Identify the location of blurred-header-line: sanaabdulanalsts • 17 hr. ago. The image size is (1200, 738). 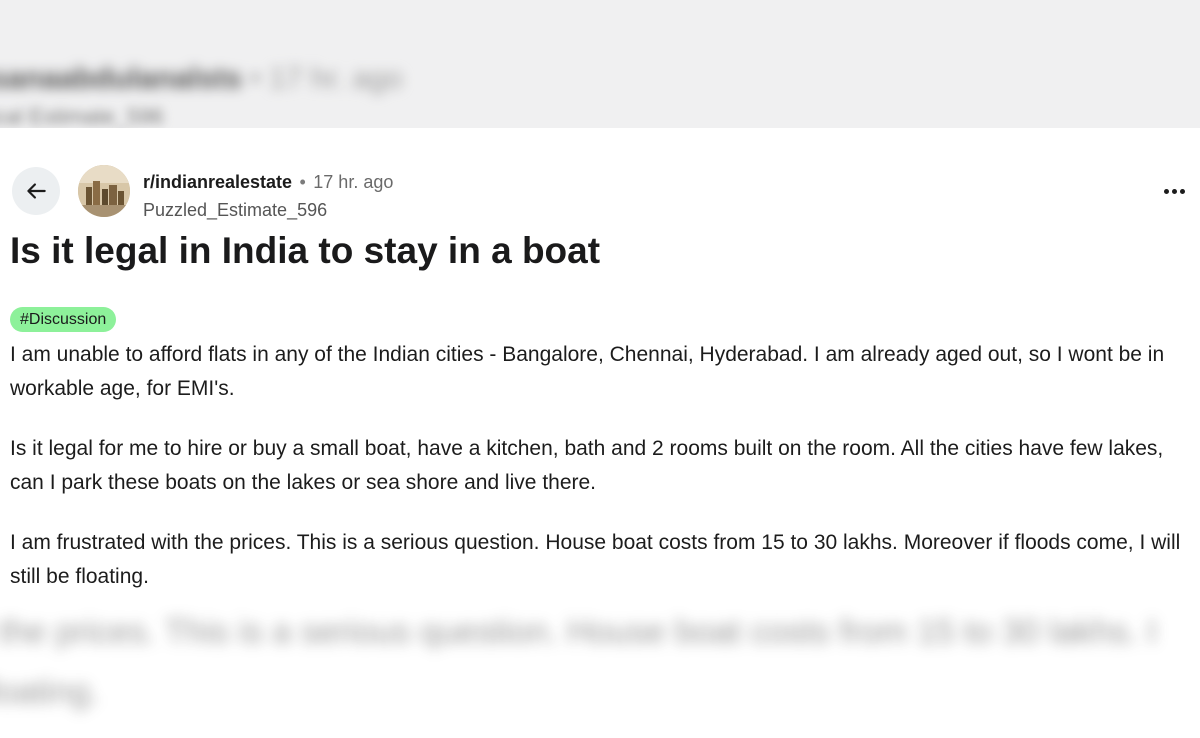
(201, 79).